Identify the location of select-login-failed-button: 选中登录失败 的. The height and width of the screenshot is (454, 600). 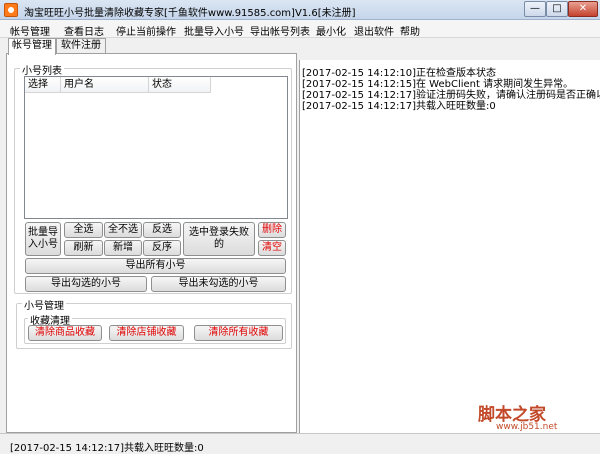
(219, 239).